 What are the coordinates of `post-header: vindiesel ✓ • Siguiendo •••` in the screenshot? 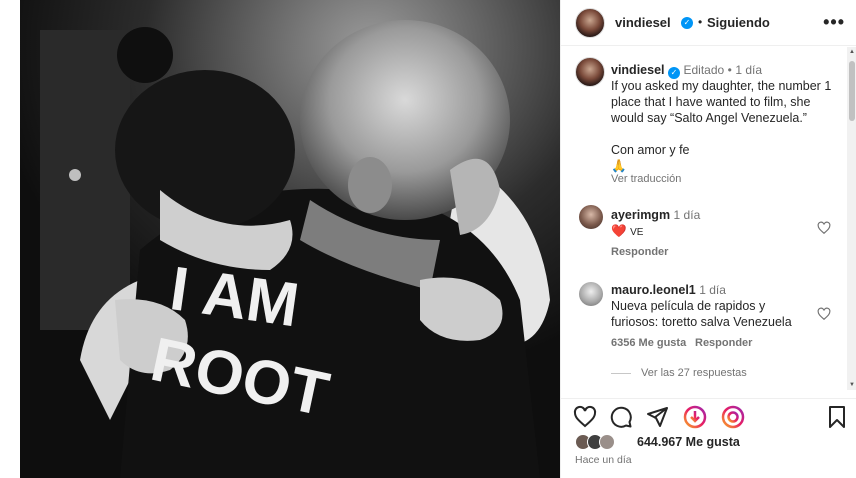 It's located at (708, 23).